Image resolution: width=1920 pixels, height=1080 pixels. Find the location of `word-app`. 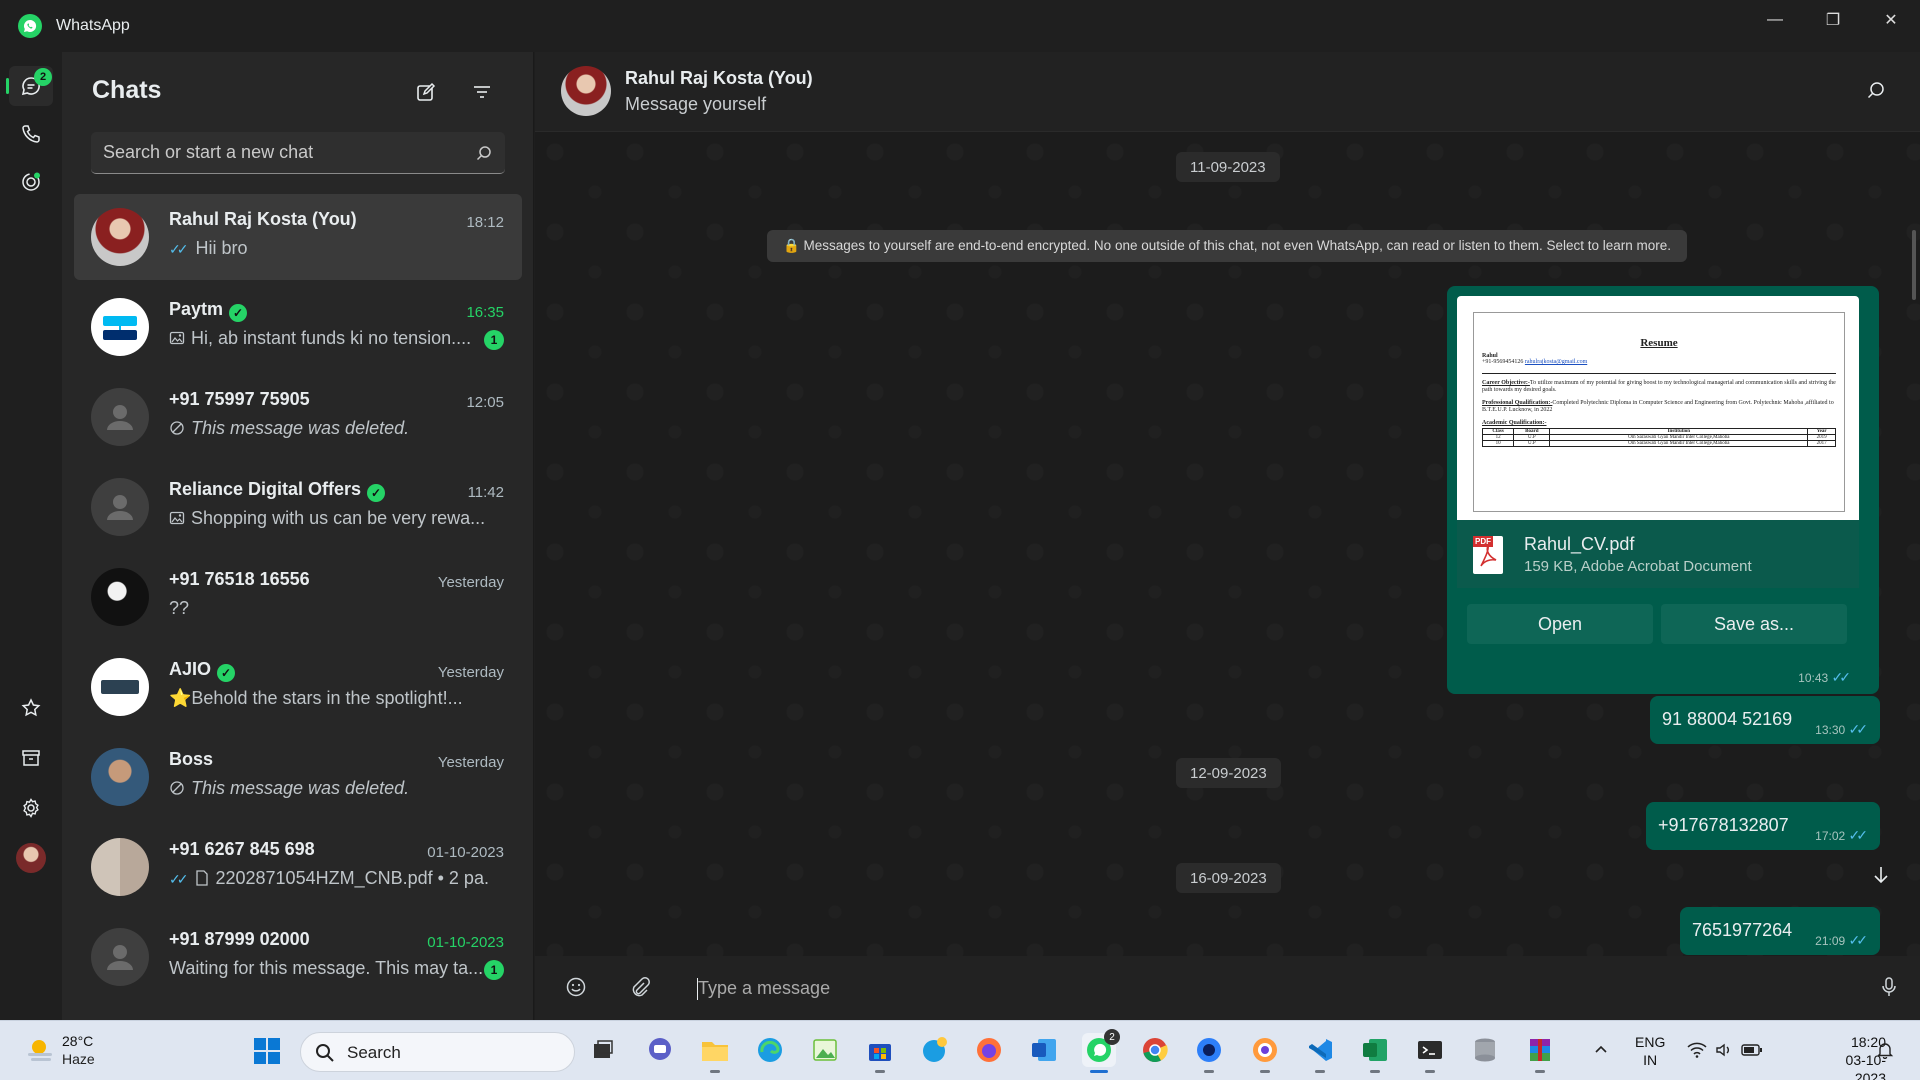

word-app is located at coordinates (1044, 1050).